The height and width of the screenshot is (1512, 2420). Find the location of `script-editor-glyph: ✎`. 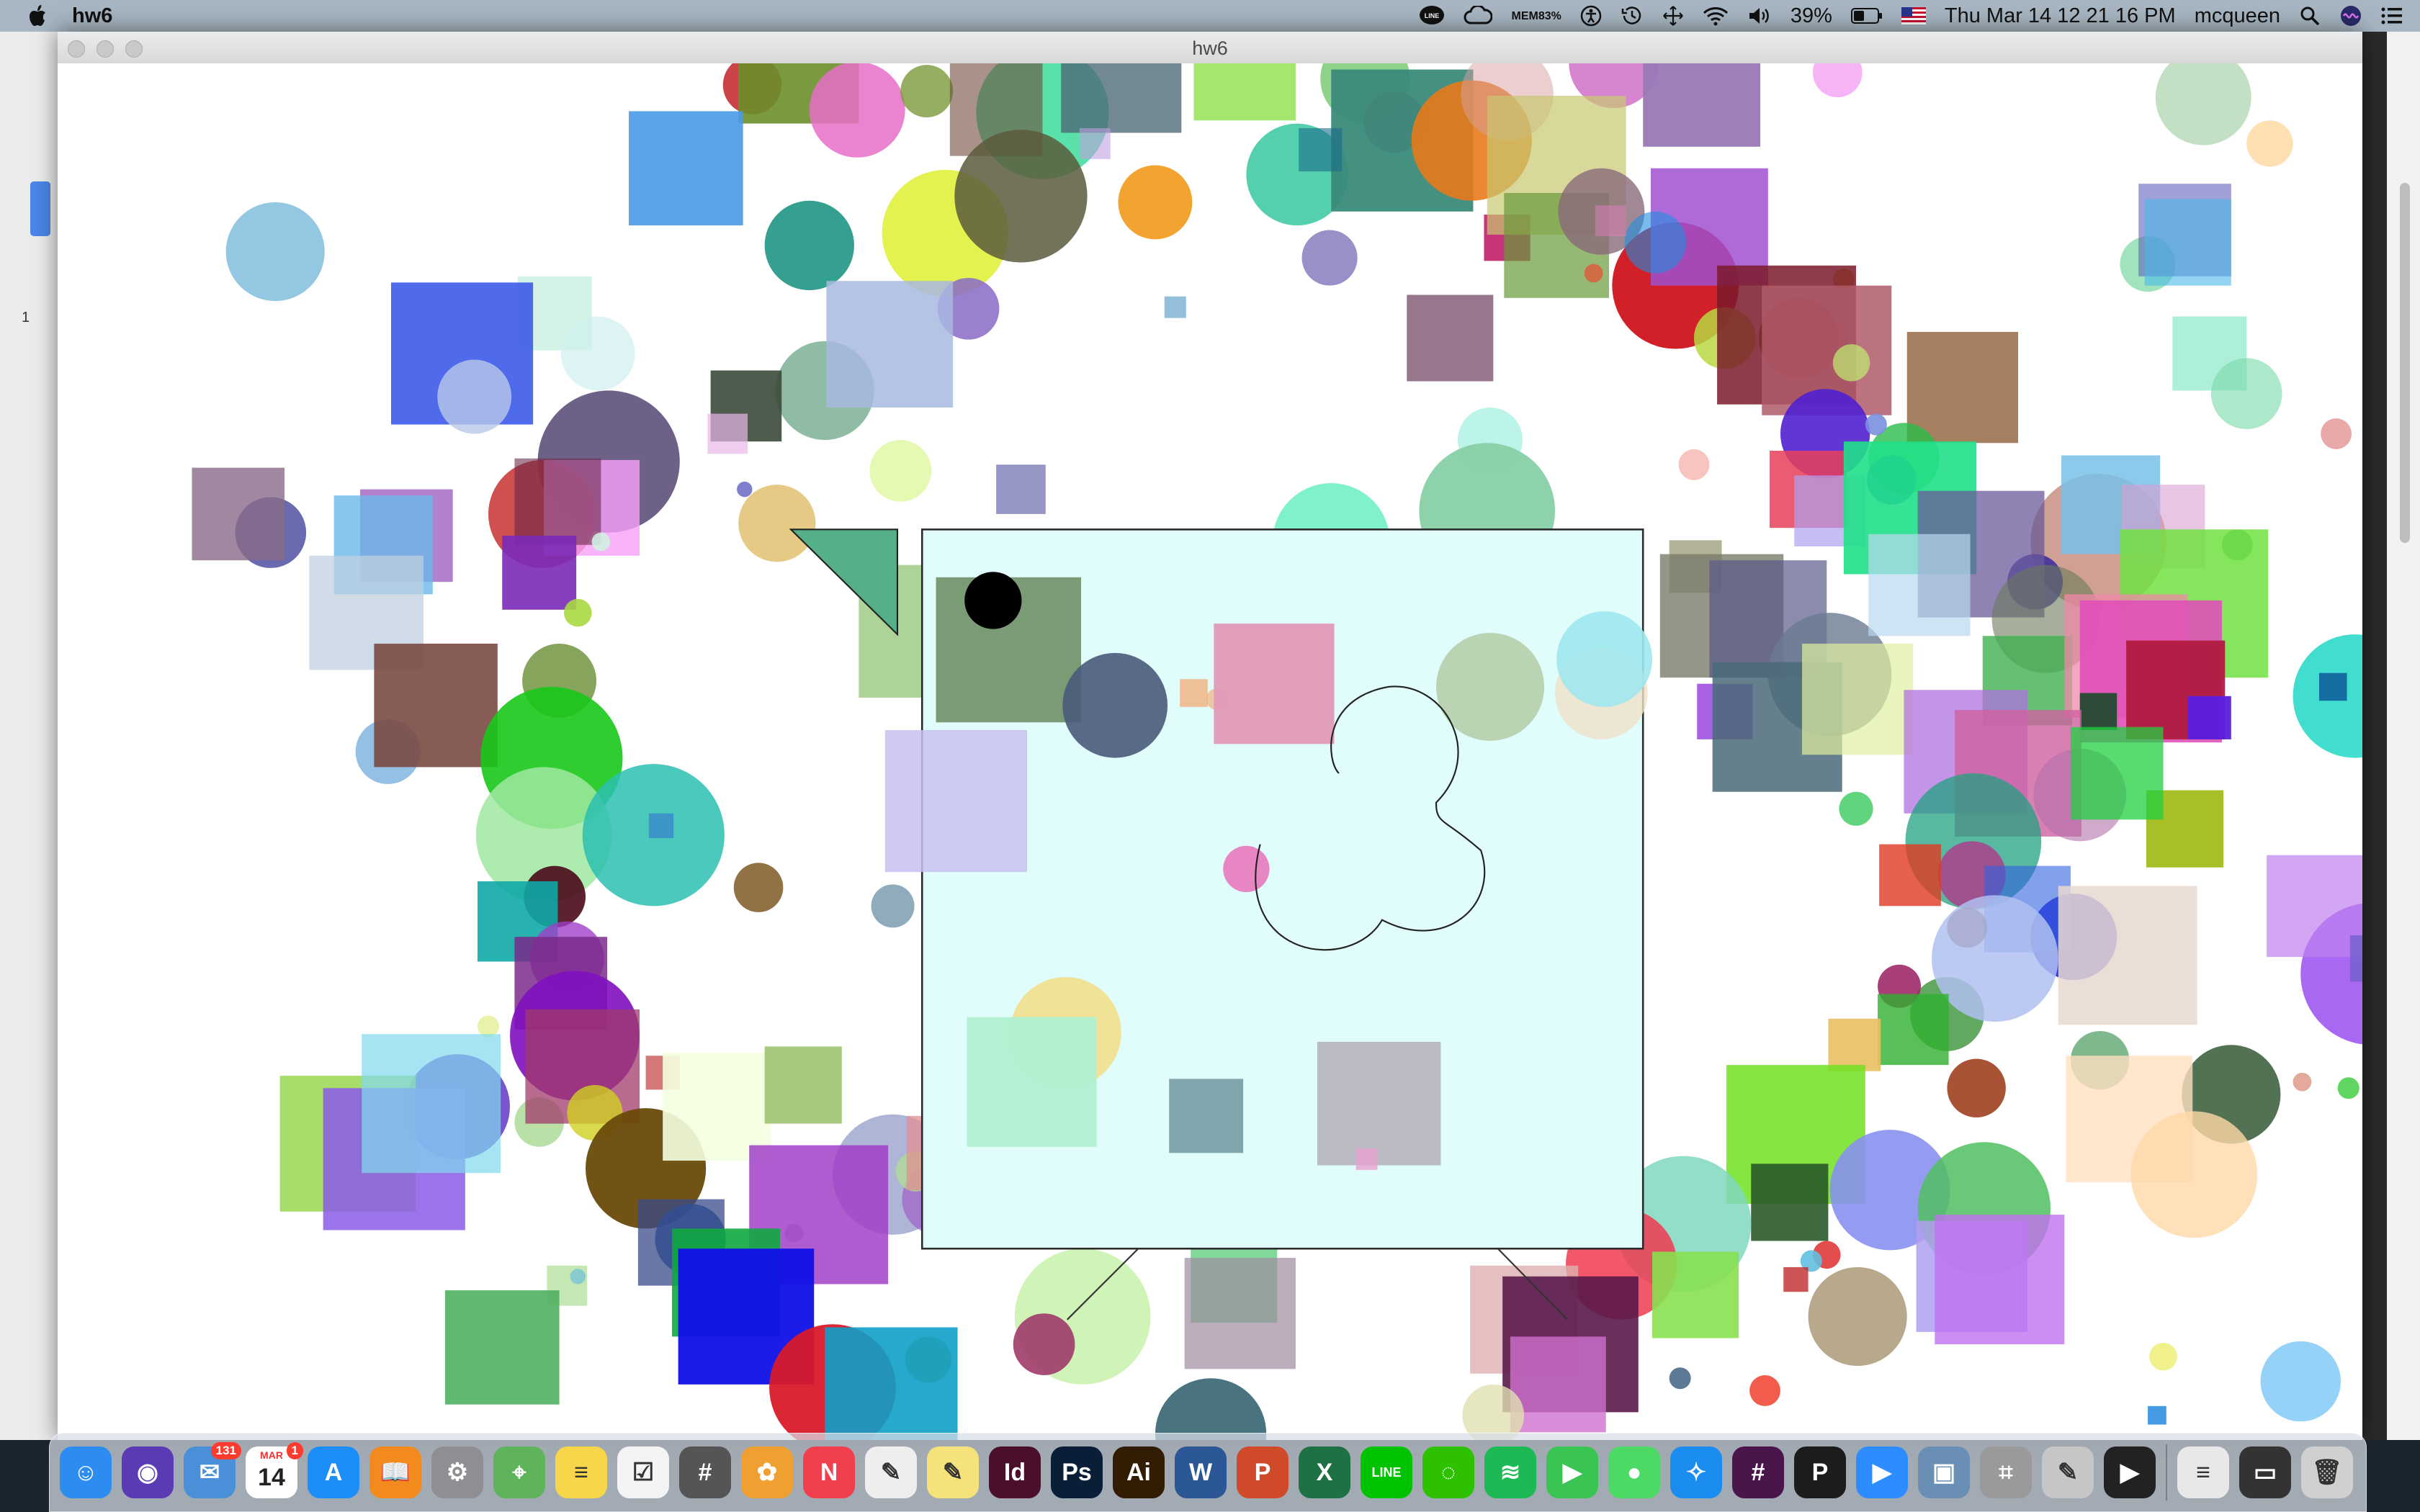

script-editor-glyph: ✎ is located at coordinates (2068, 1472).